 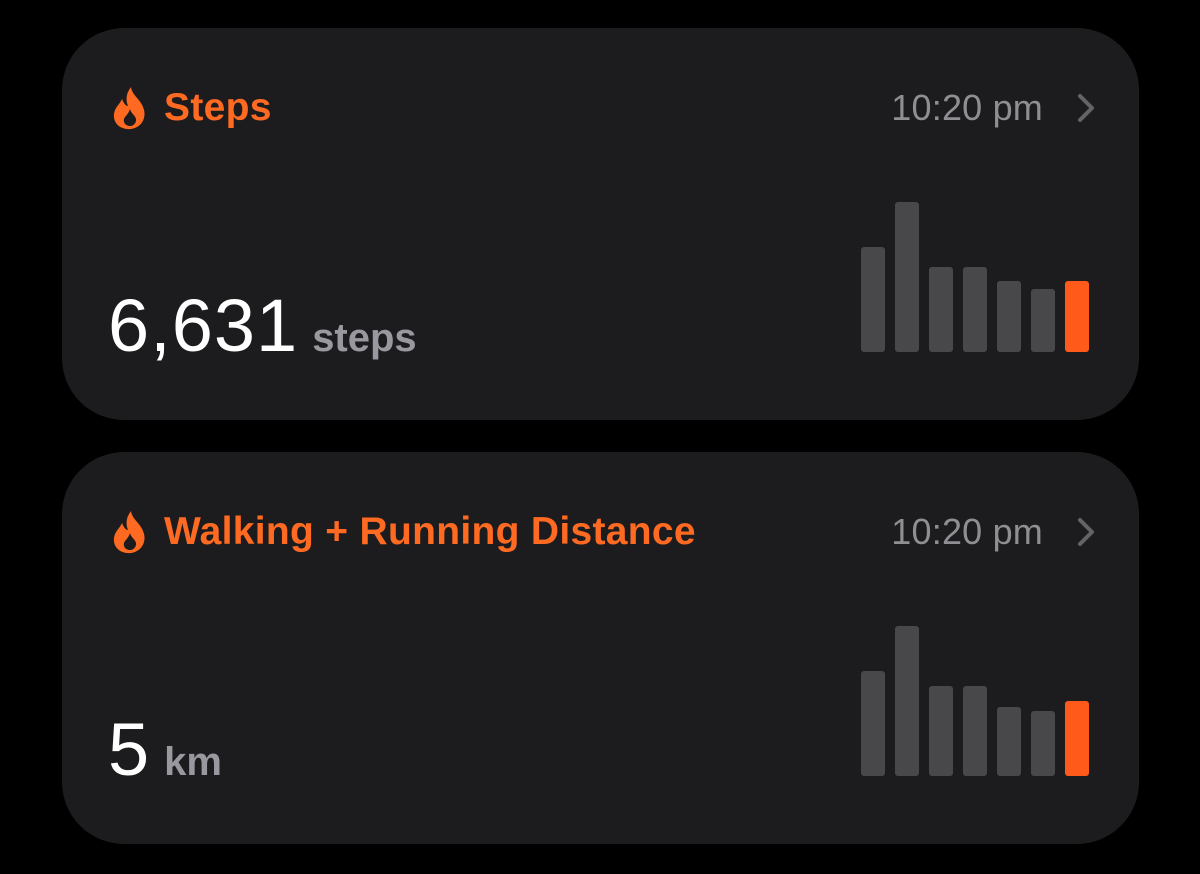 What do you see at coordinates (430, 531) in the screenshot?
I see `card-title: Walking + Running Distance` at bounding box center [430, 531].